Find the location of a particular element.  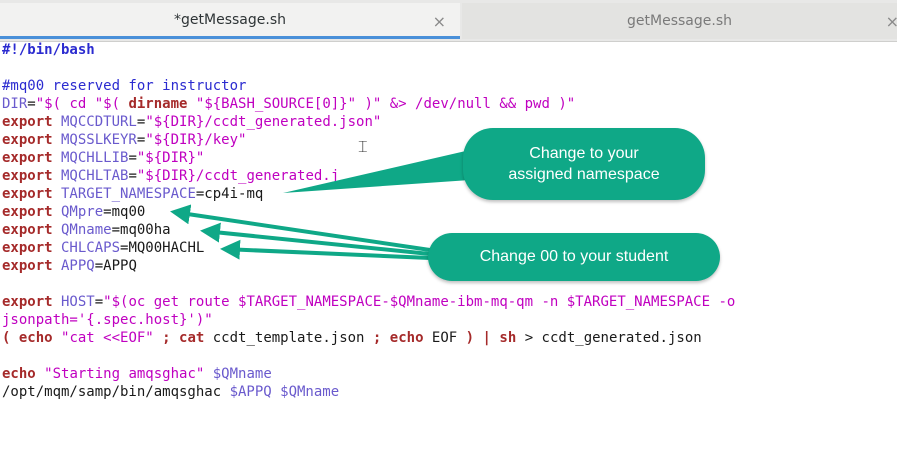

code-line: export MQSSLKEYR="${DIR}/key" is located at coordinates (124, 140).